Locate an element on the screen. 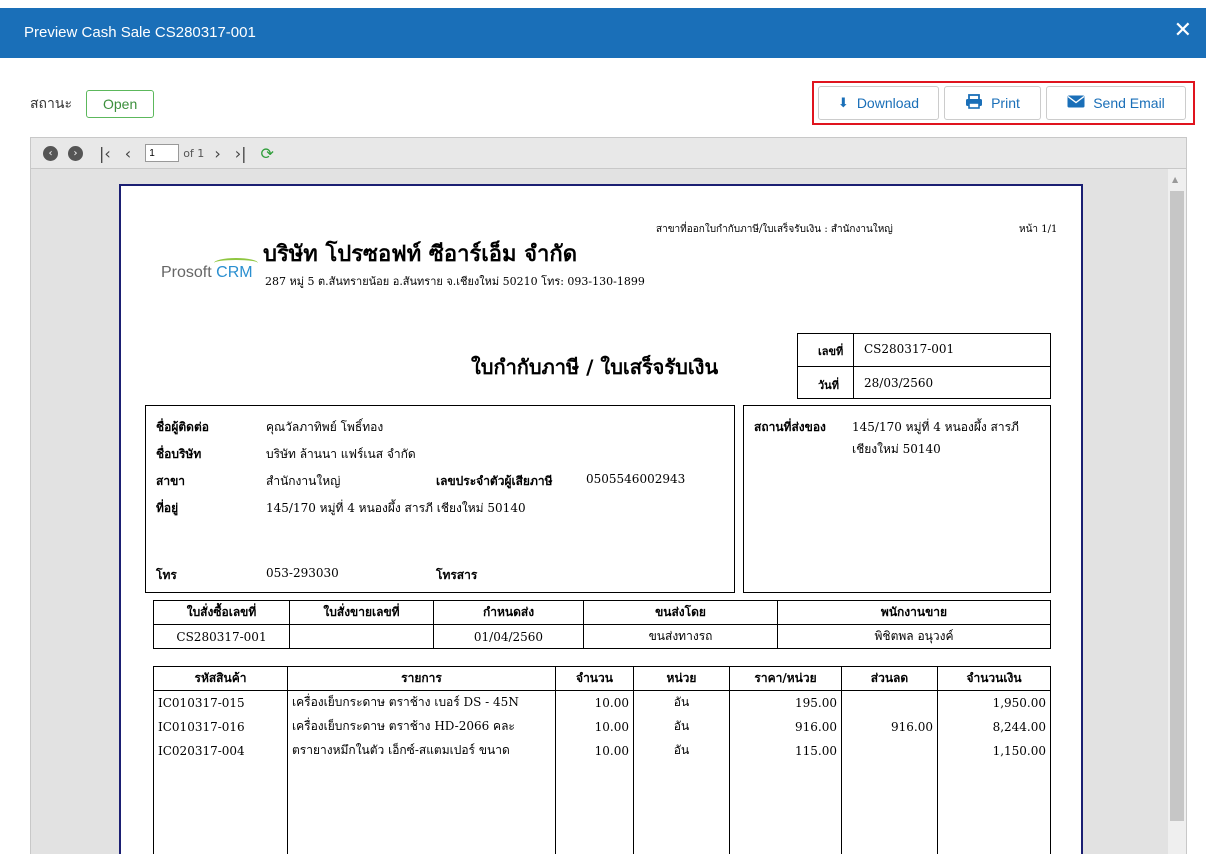  shipping-line2: เชียงใหม่ 50140 is located at coordinates (896, 449).